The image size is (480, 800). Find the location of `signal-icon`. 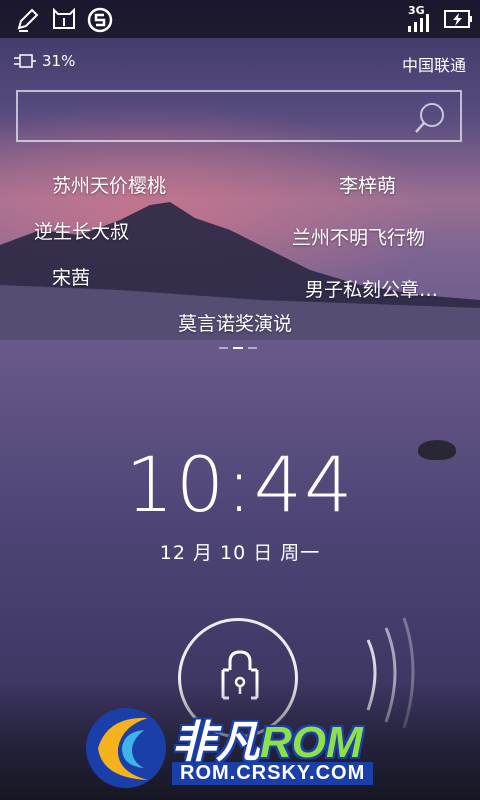

signal-icon is located at coordinates (418, 23).